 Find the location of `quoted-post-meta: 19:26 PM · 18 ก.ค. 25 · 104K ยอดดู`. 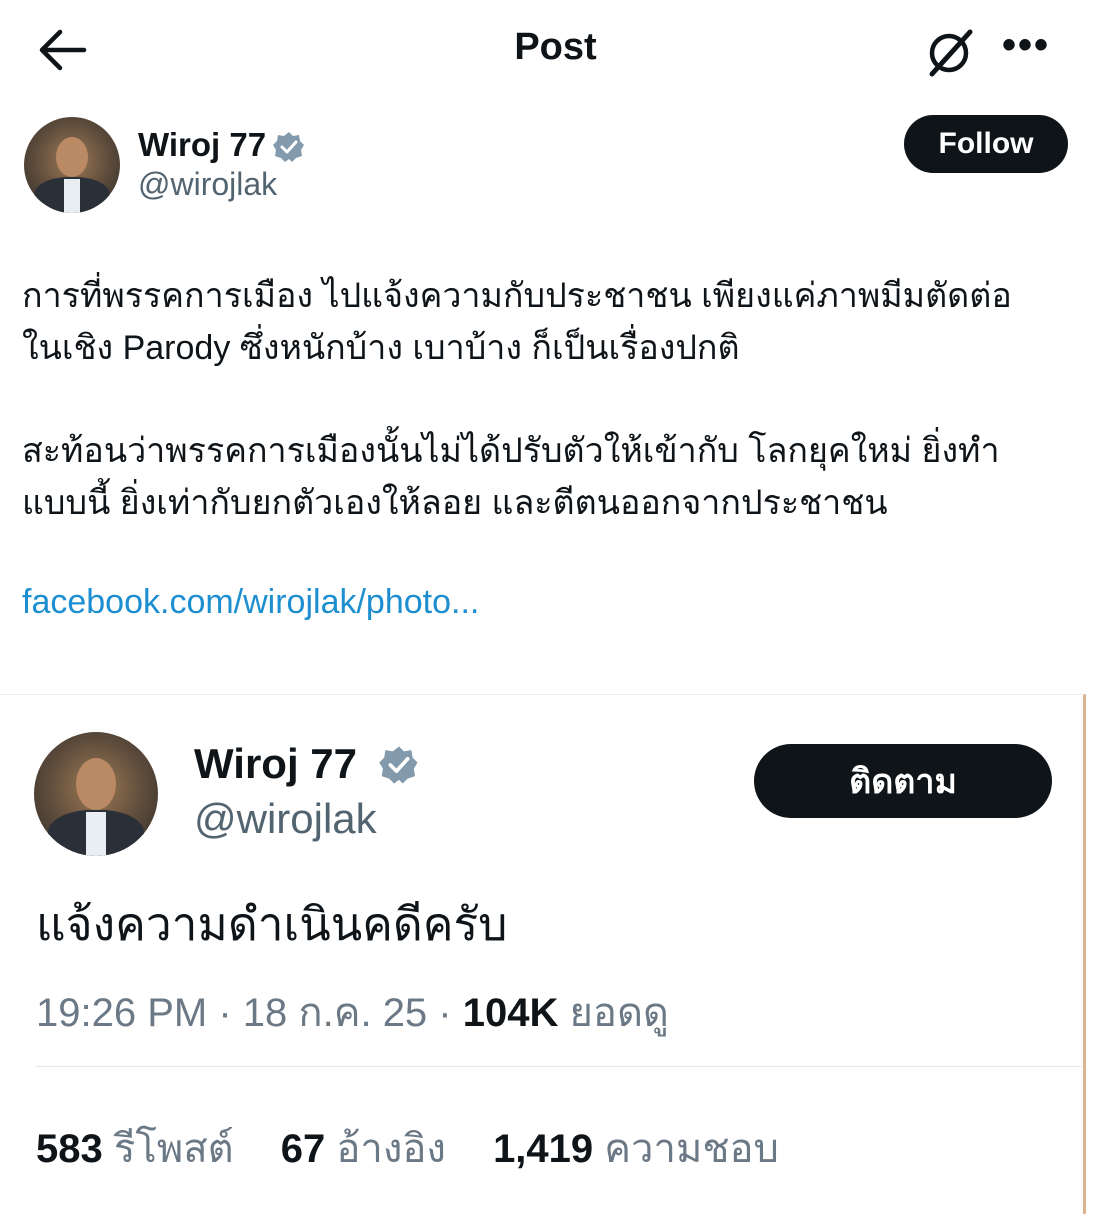

quoted-post-meta: 19:26 PM · 18 ก.ค. 25 · 104K ยอดดู is located at coordinates (352, 1013).